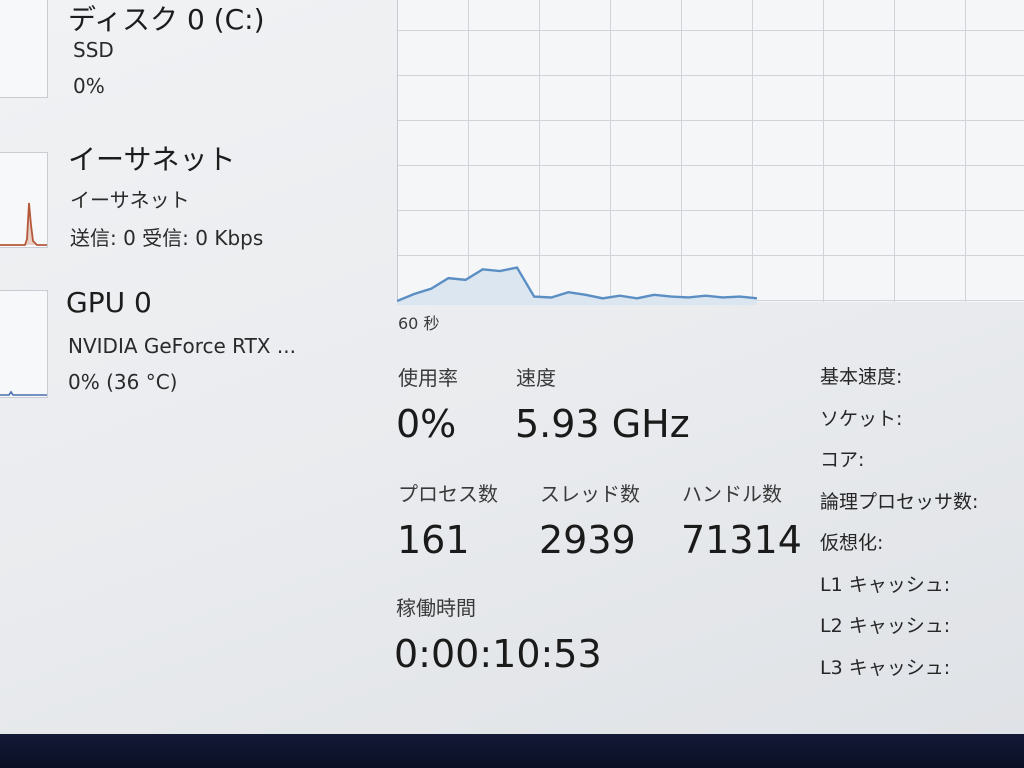  What do you see at coordinates (590, 494) in the screenshot?
I see `threads-label: スレッド数` at bounding box center [590, 494].